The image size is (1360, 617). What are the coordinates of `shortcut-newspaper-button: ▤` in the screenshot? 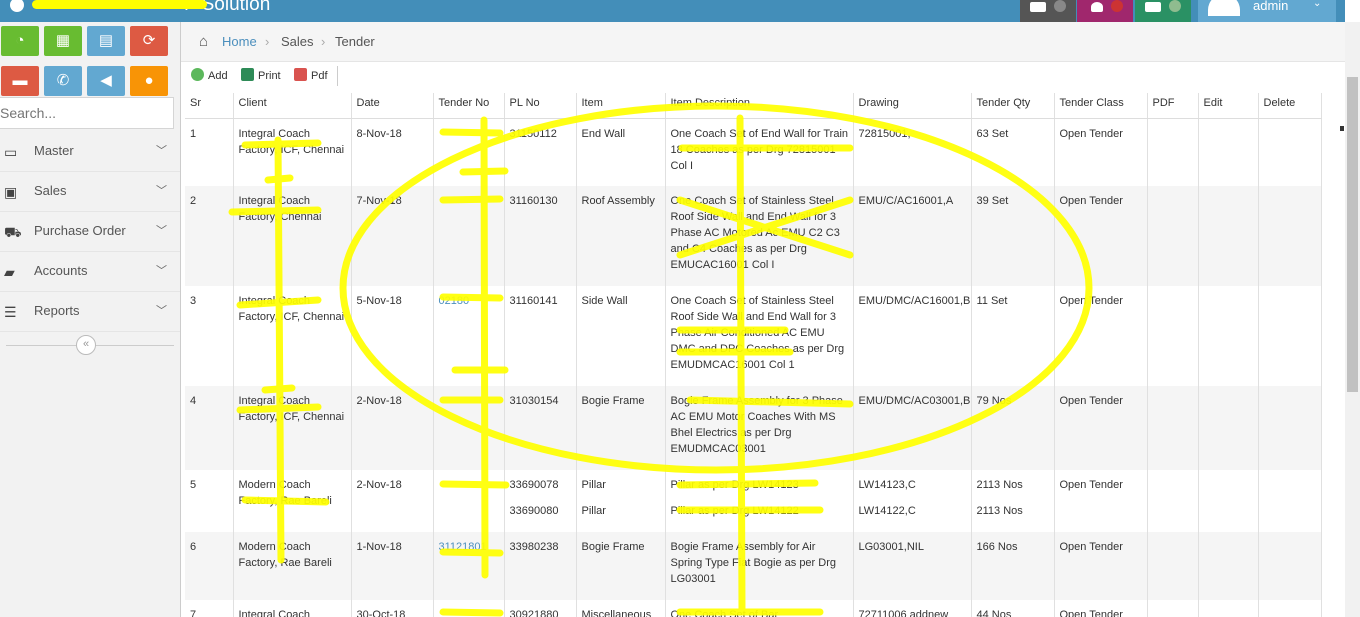 It's located at (106, 41).